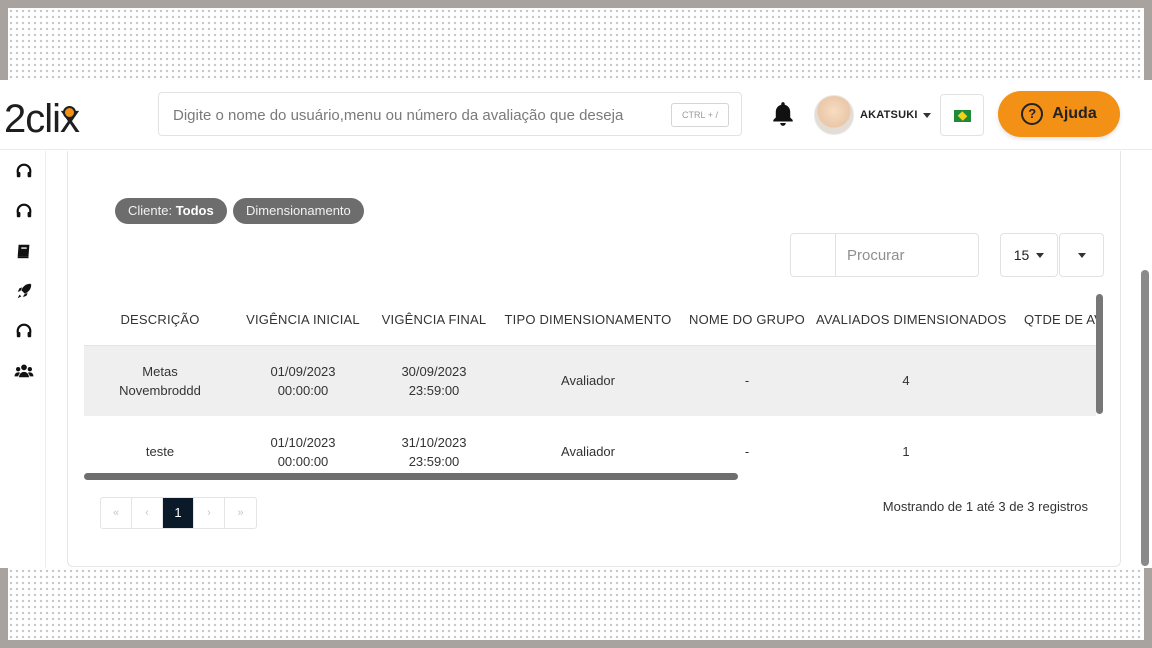 Image resolution: width=1152 pixels, height=648 pixels. What do you see at coordinates (911, 320) in the screenshot?
I see `column-header: AVALIADOS DIMENSIONADOS` at bounding box center [911, 320].